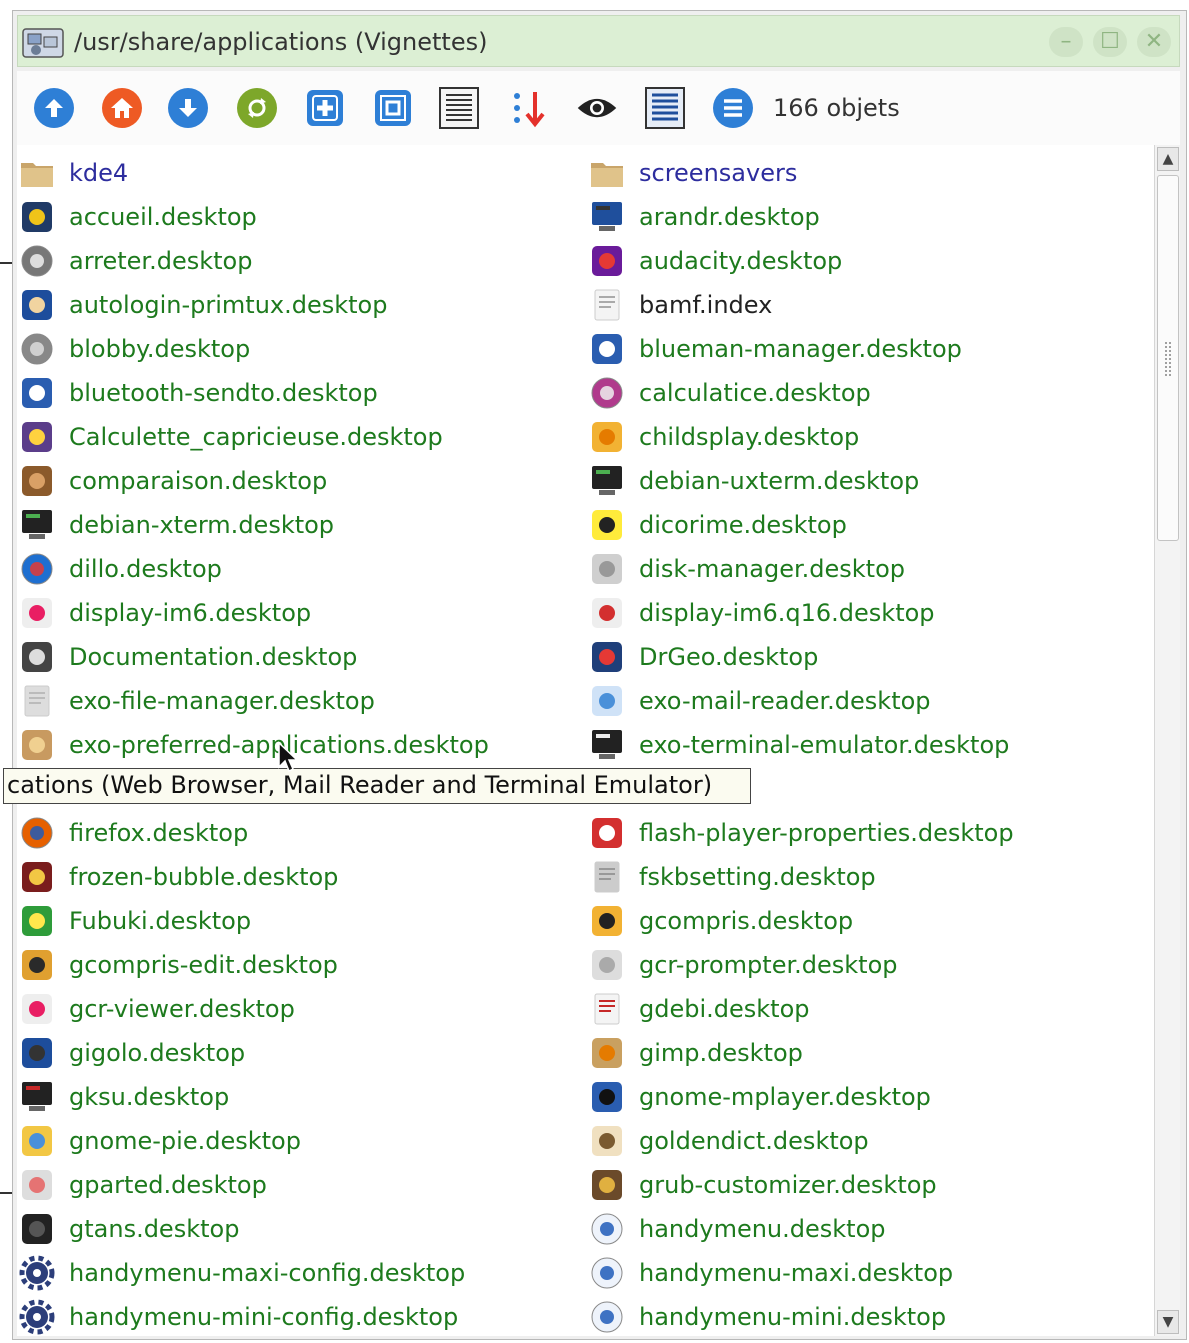 The width and height of the screenshot is (1189, 1343). What do you see at coordinates (173, 481) in the screenshot?
I see `file-item: comparaison.desktop` at bounding box center [173, 481].